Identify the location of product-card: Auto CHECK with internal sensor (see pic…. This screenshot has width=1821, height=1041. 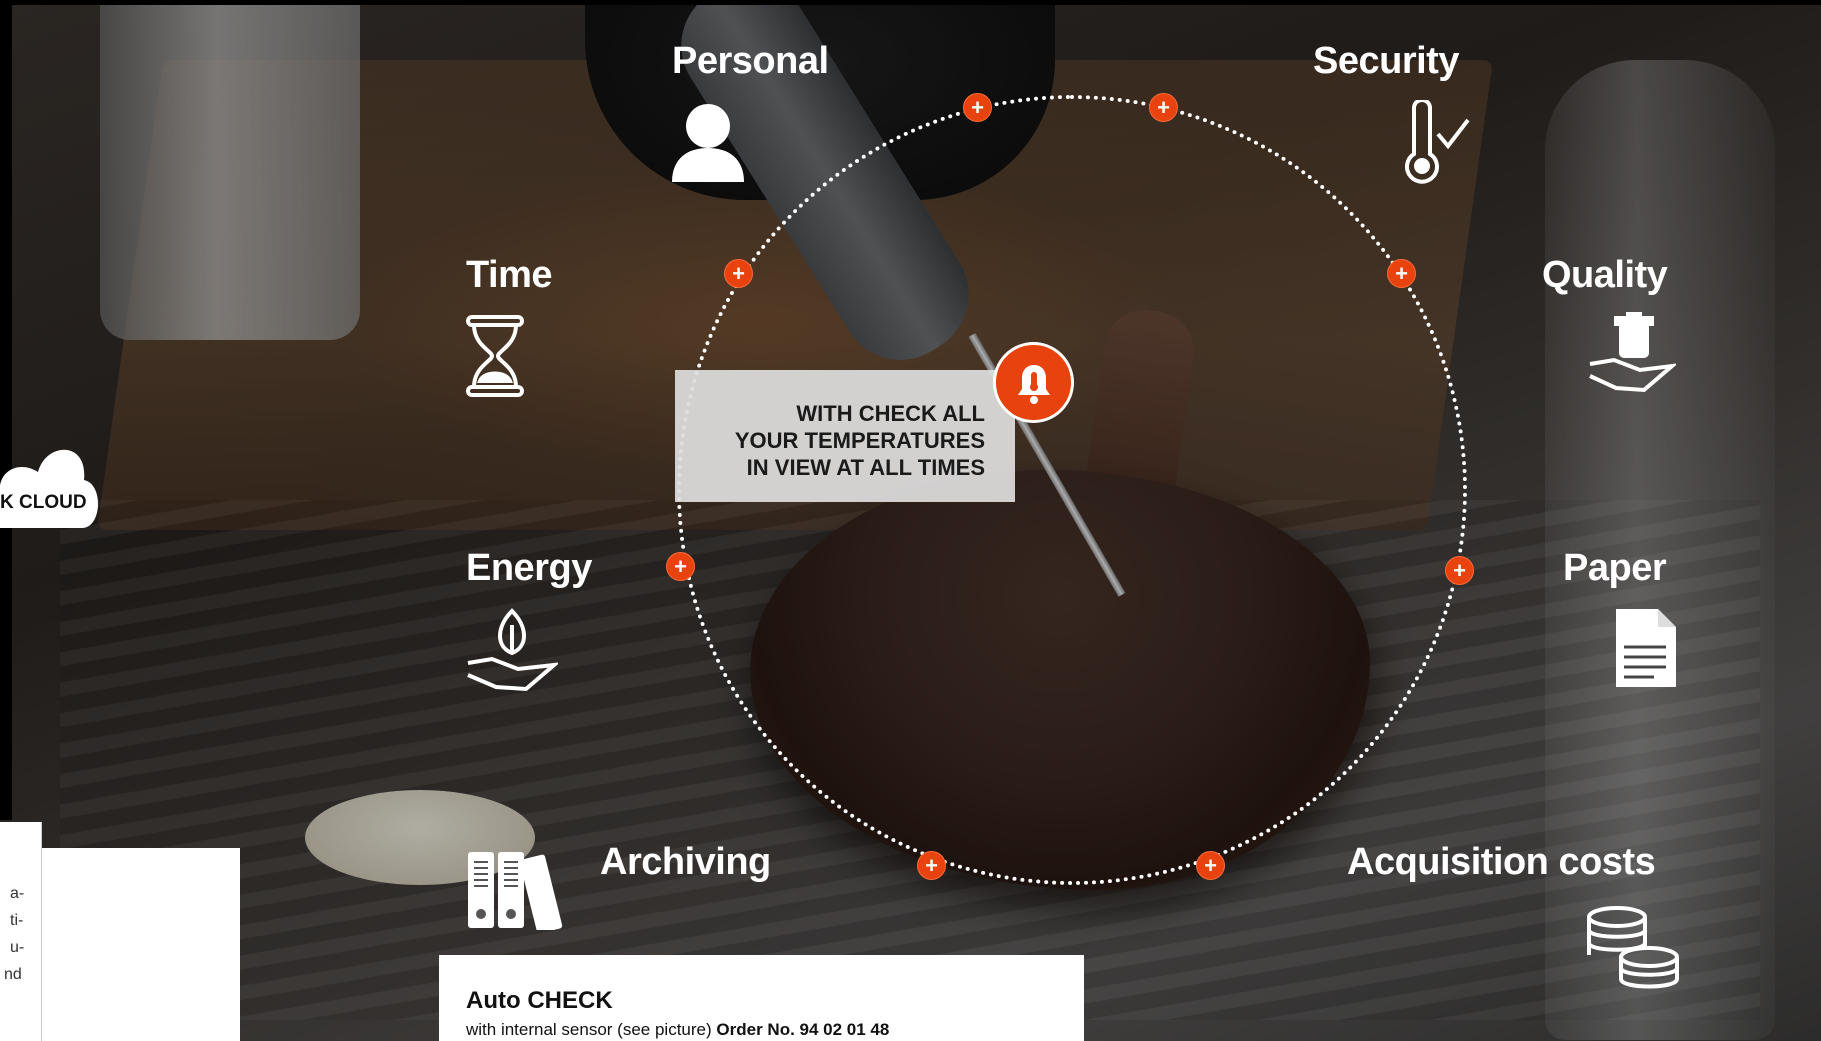
(761, 998).